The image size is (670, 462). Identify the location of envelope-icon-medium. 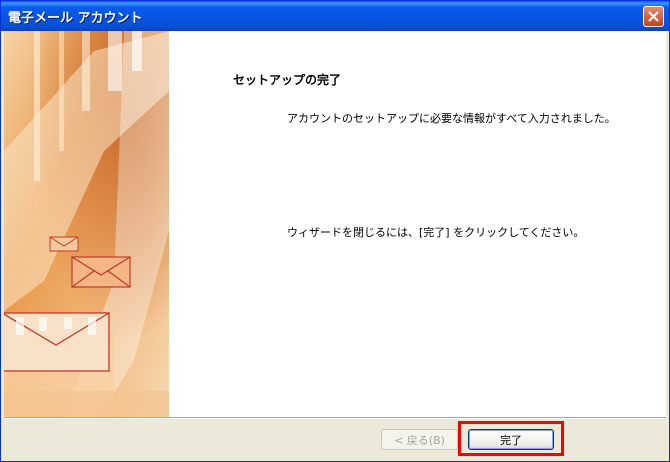
(101, 272).